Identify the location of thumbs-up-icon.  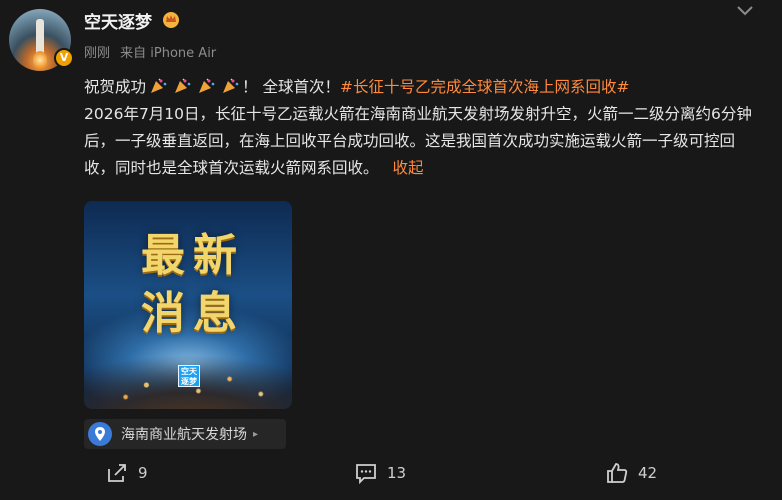
(617, 473).